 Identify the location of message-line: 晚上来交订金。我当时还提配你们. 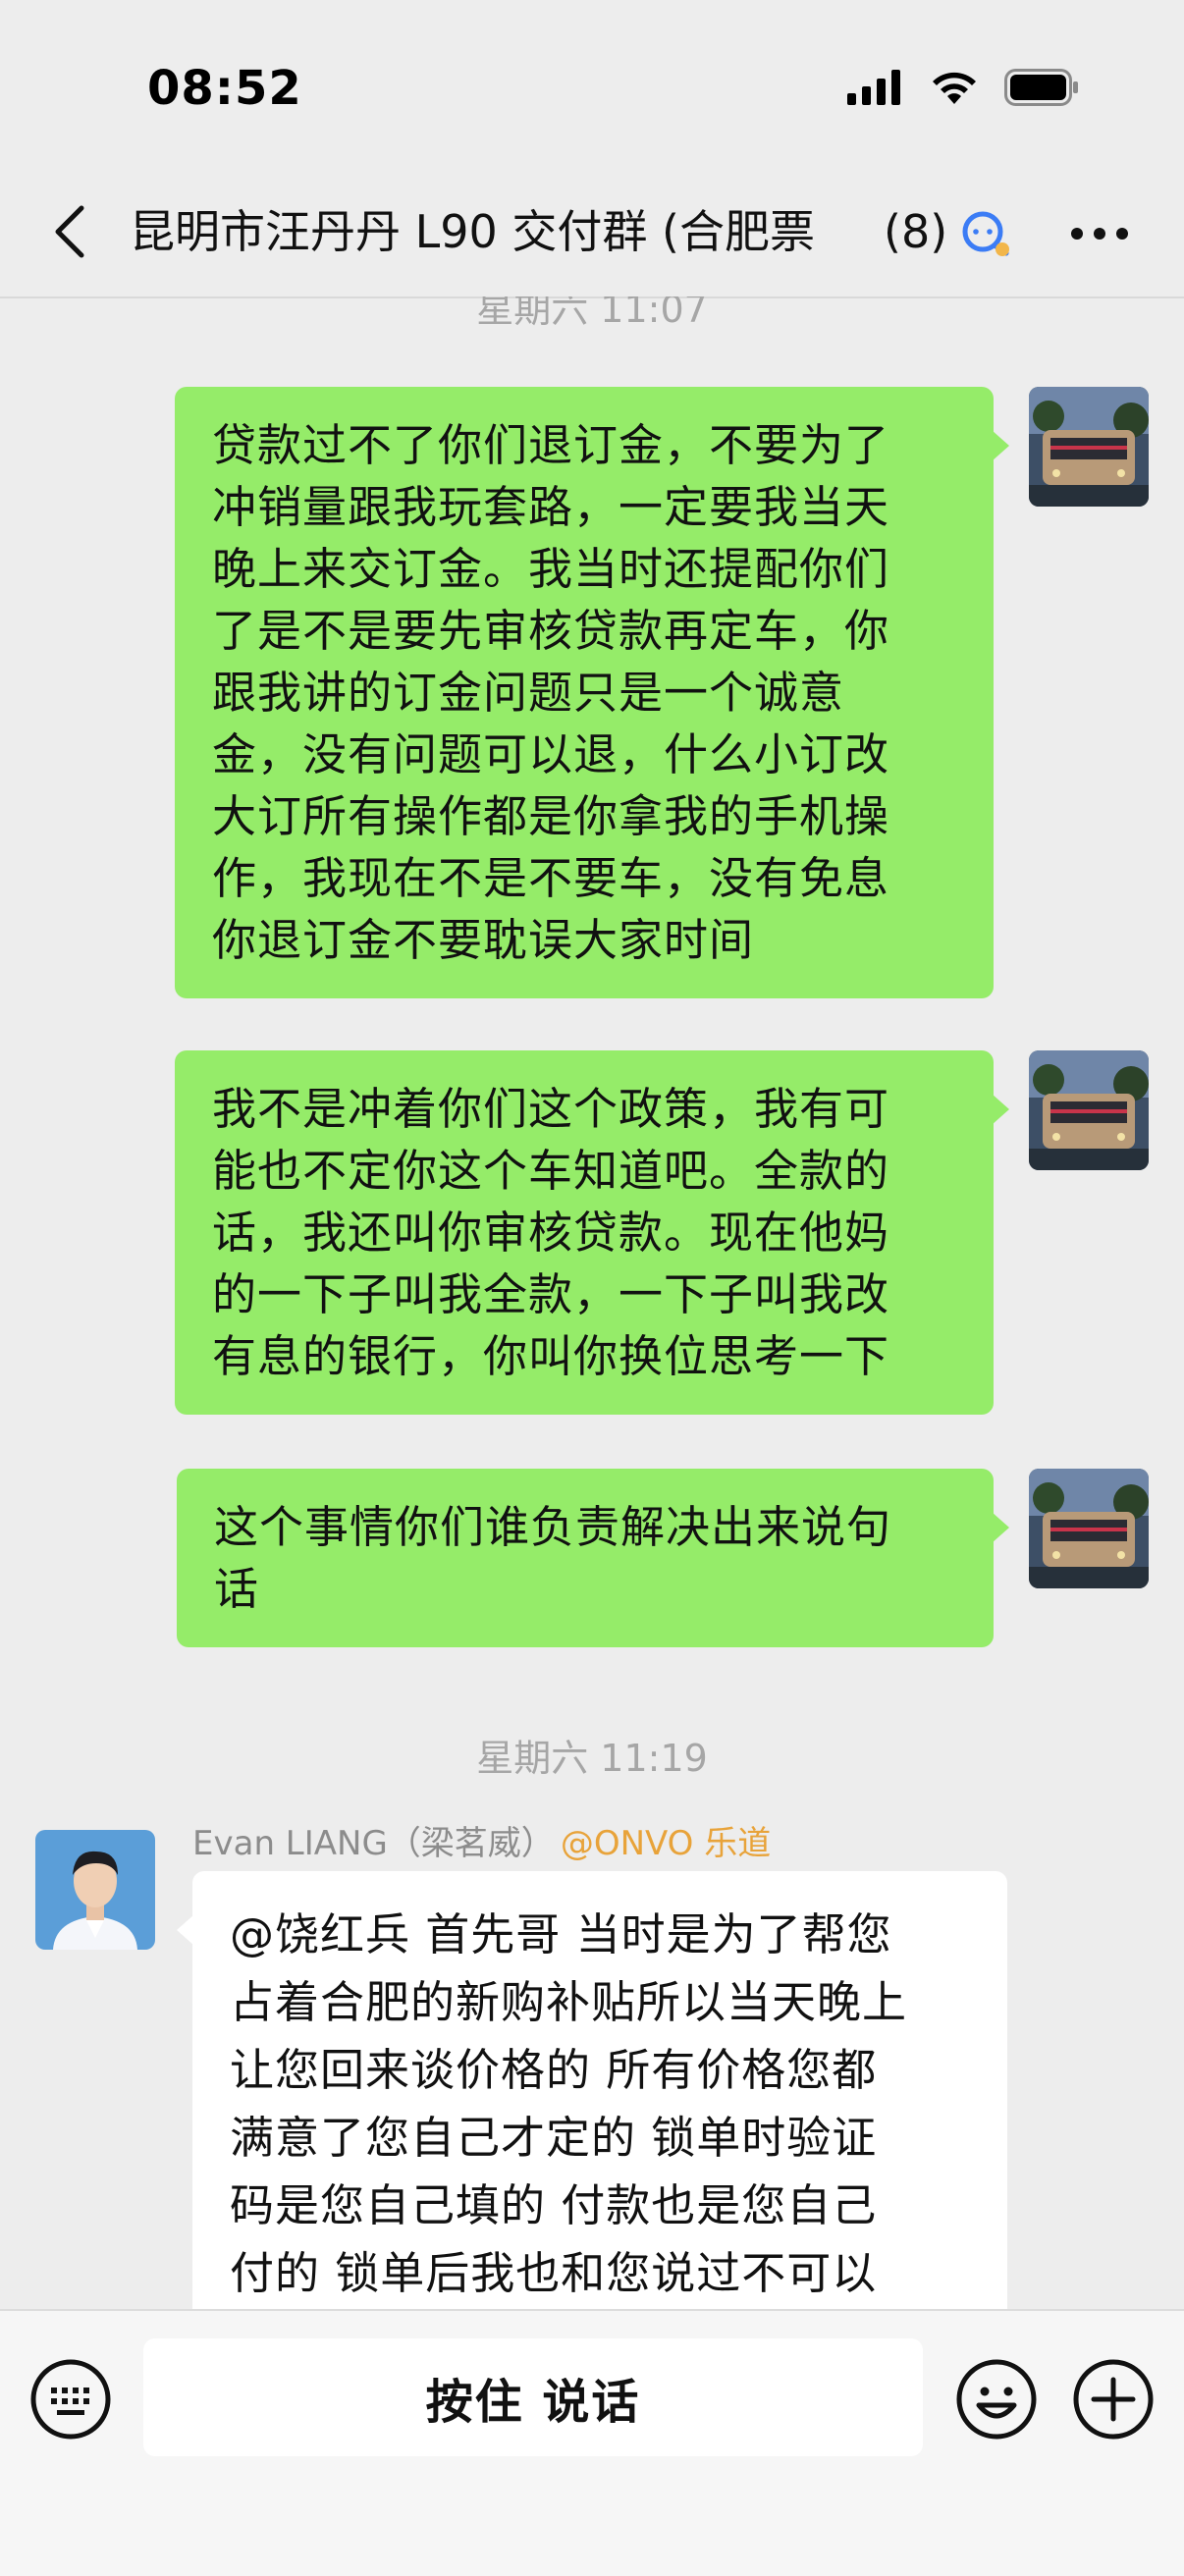
(551, 569).